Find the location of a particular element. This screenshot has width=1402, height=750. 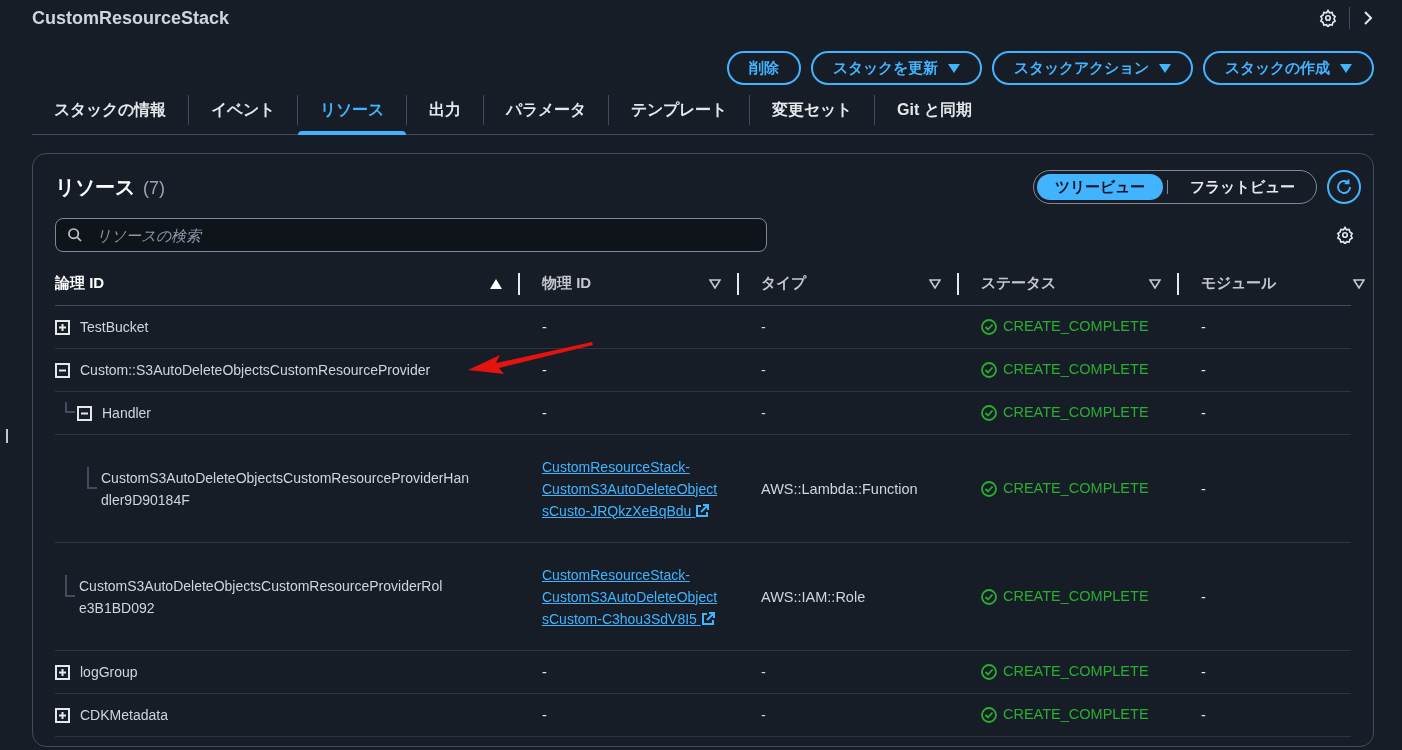

tab: 変更セット is located at coordinates (812, 109).